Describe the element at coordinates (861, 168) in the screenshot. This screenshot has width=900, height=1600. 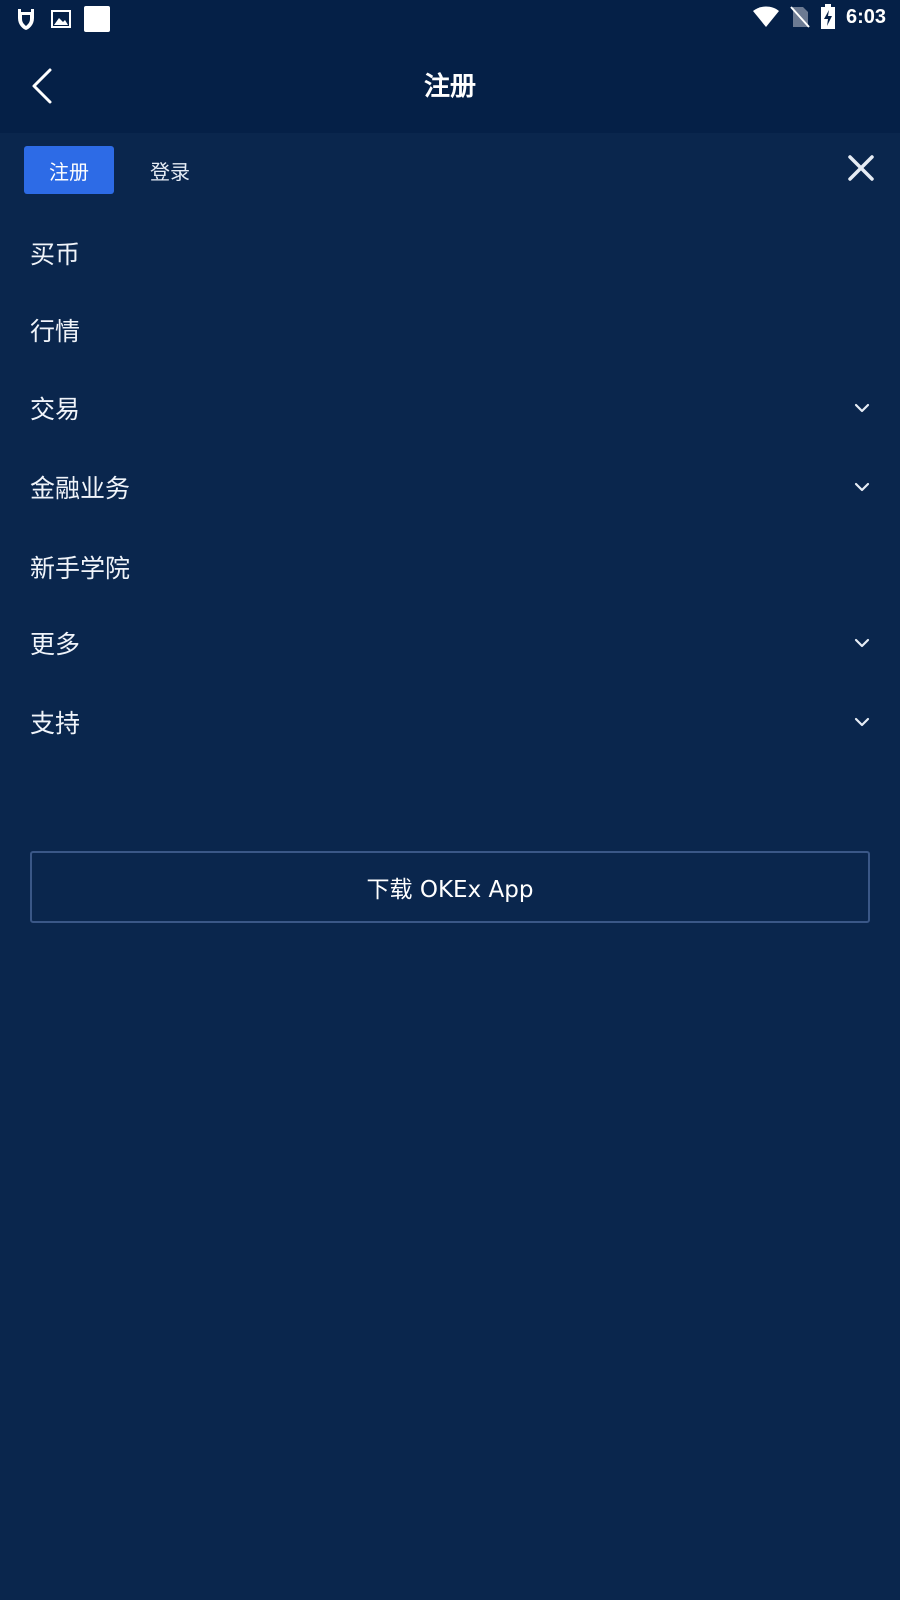
I see `close-icon` at that location.